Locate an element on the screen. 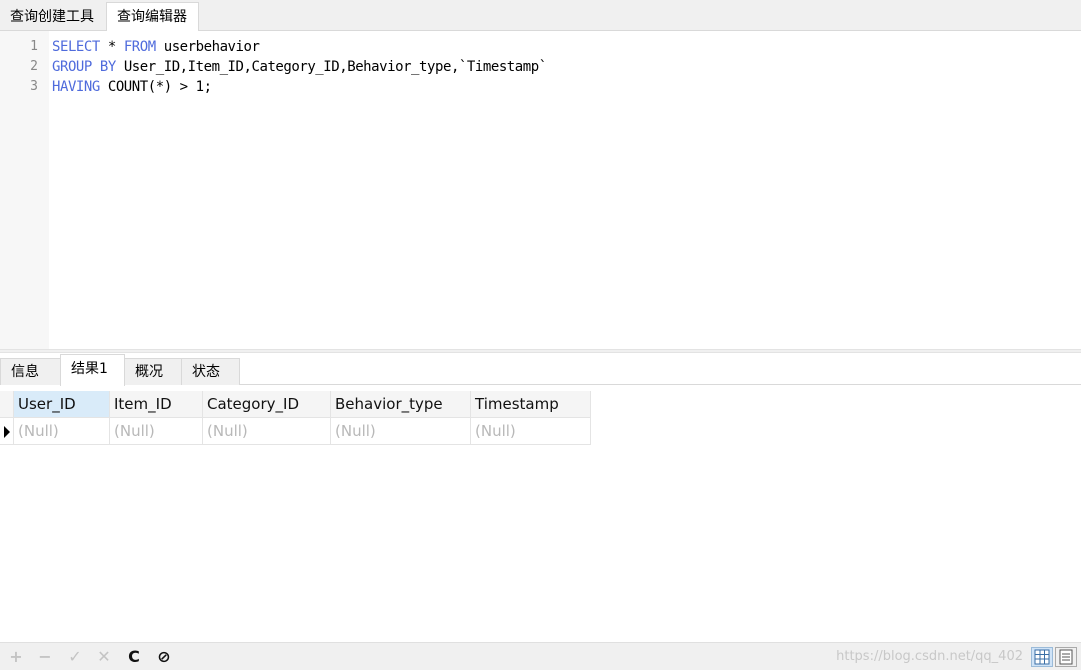  apply-changes-button: ✓ is located at coordinates (75, 657).